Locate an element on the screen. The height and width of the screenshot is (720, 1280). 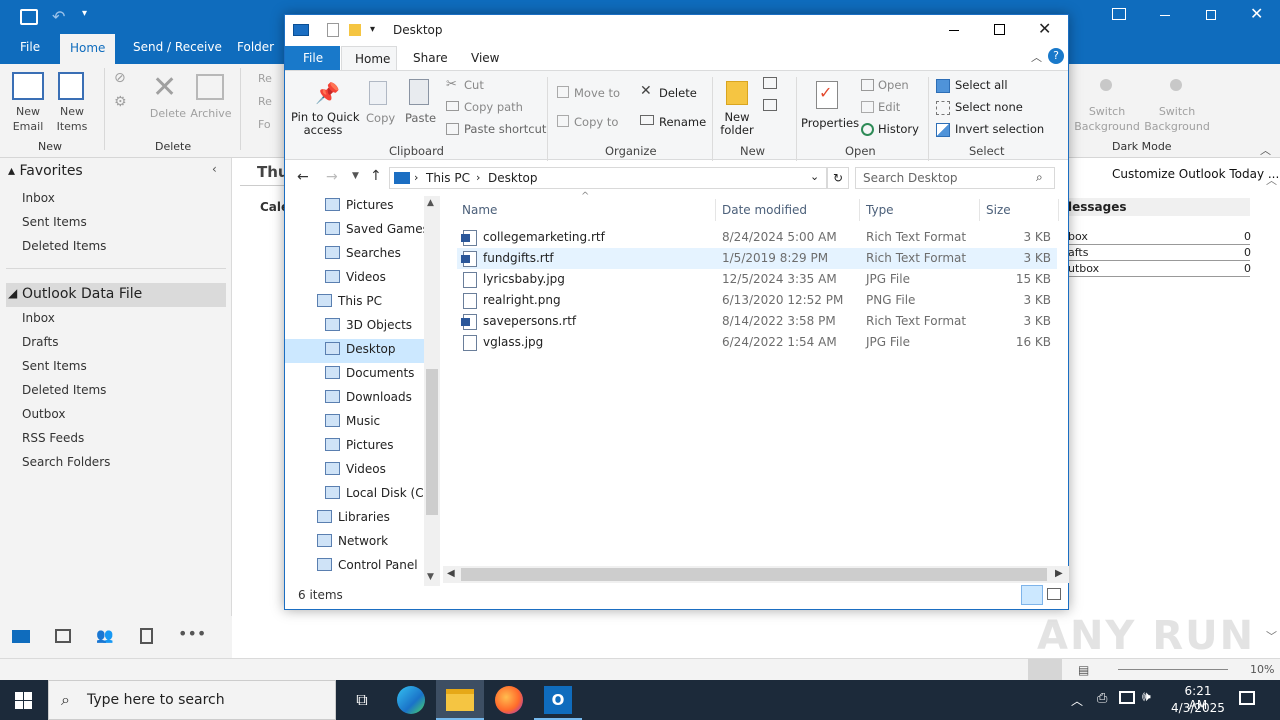
folder-inbox: Inbox is located at coordinates (38, 318).